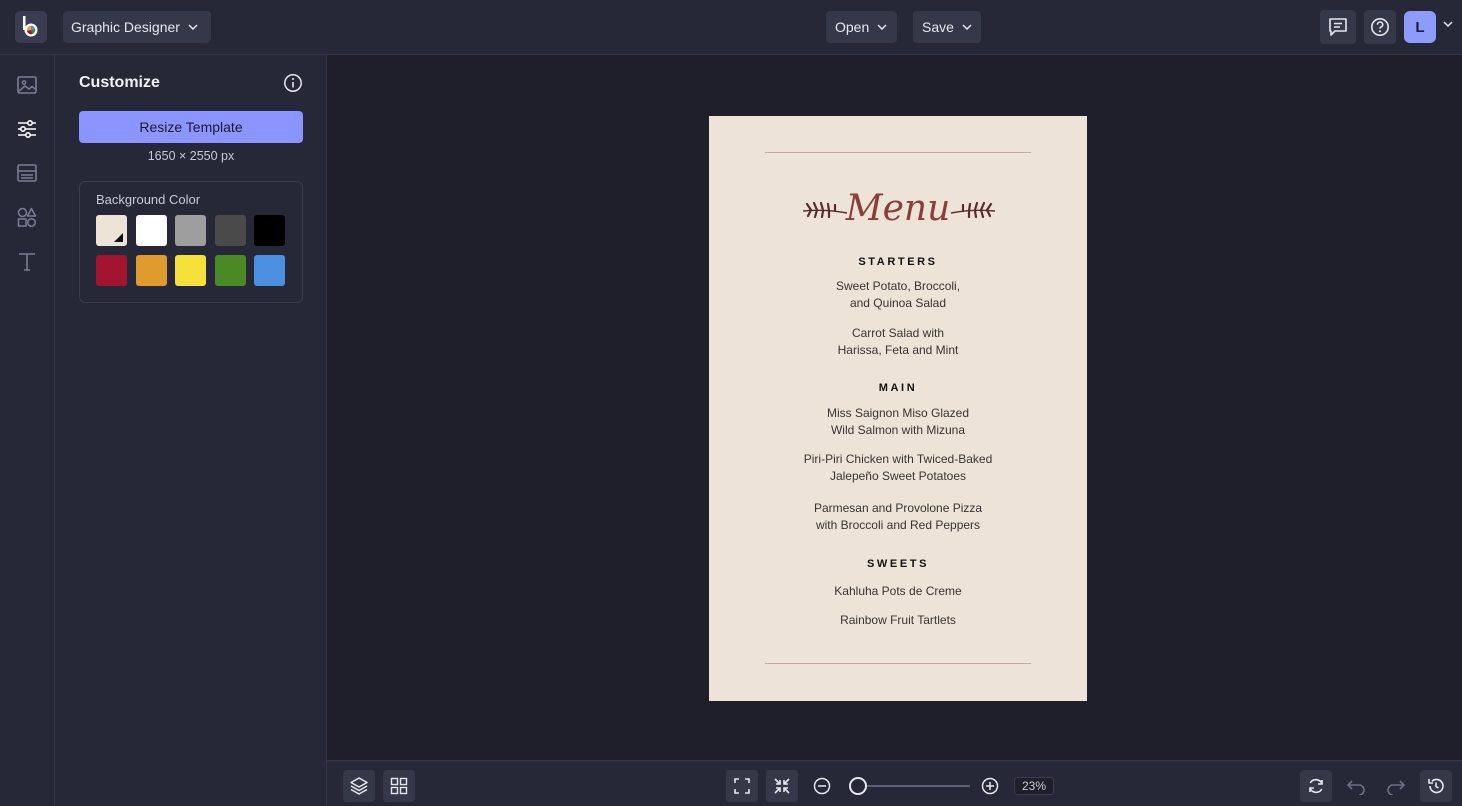 This screenshot has height=806, width=1462. I want to click on background-color-section: Background Color, so click(191, 242).